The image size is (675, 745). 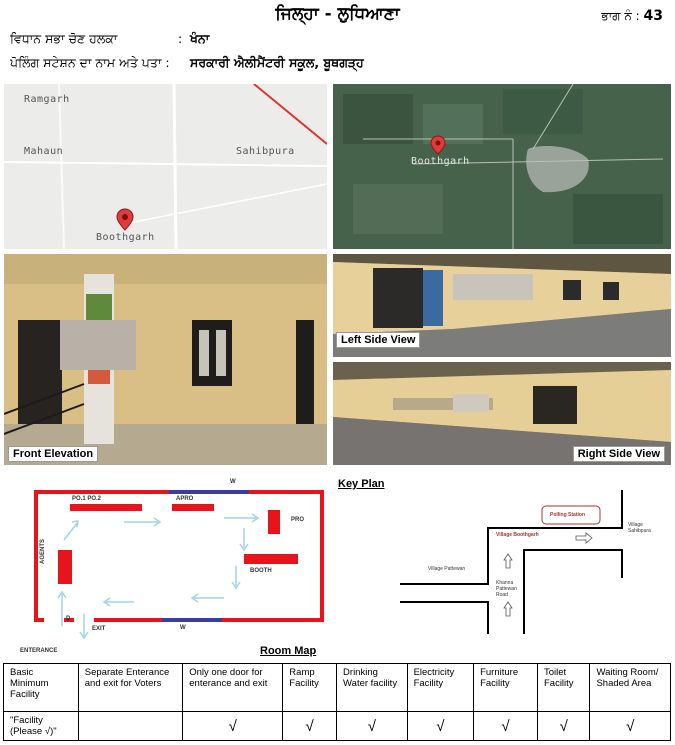 What do you see at coordinates (261, 571) in the screenshot?
I see `label-booth: BOOTH` at bounding box center [261, 571].